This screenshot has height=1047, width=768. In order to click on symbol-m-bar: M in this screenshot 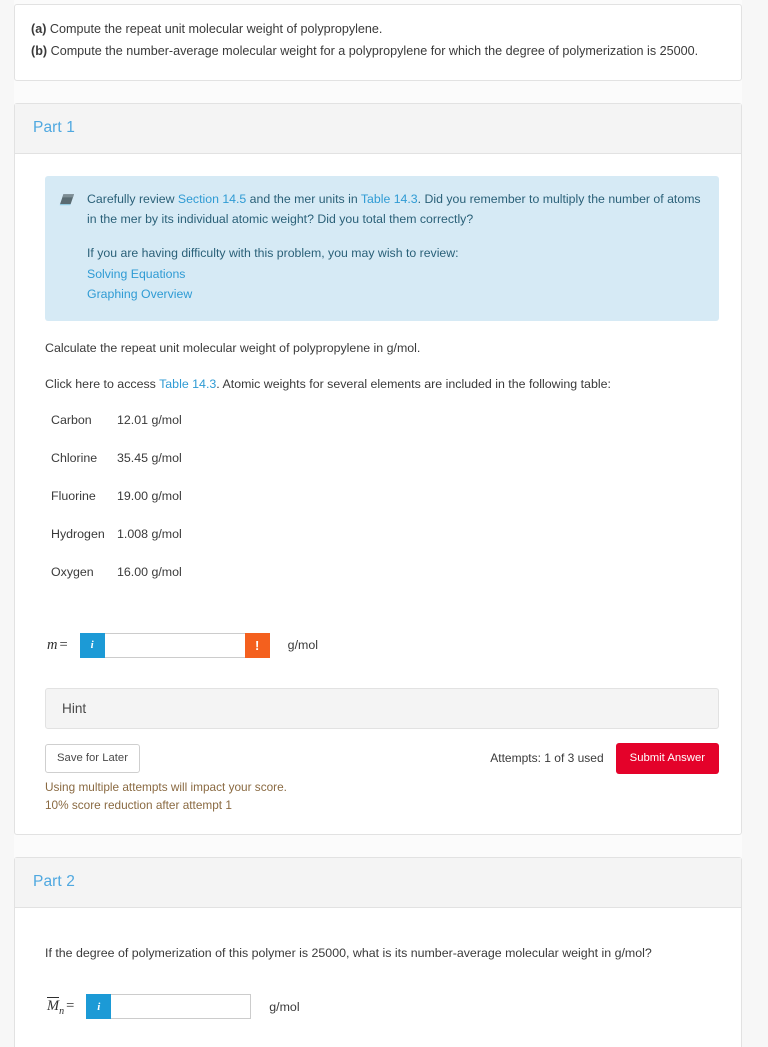, I will do `click(53, 1005)`.